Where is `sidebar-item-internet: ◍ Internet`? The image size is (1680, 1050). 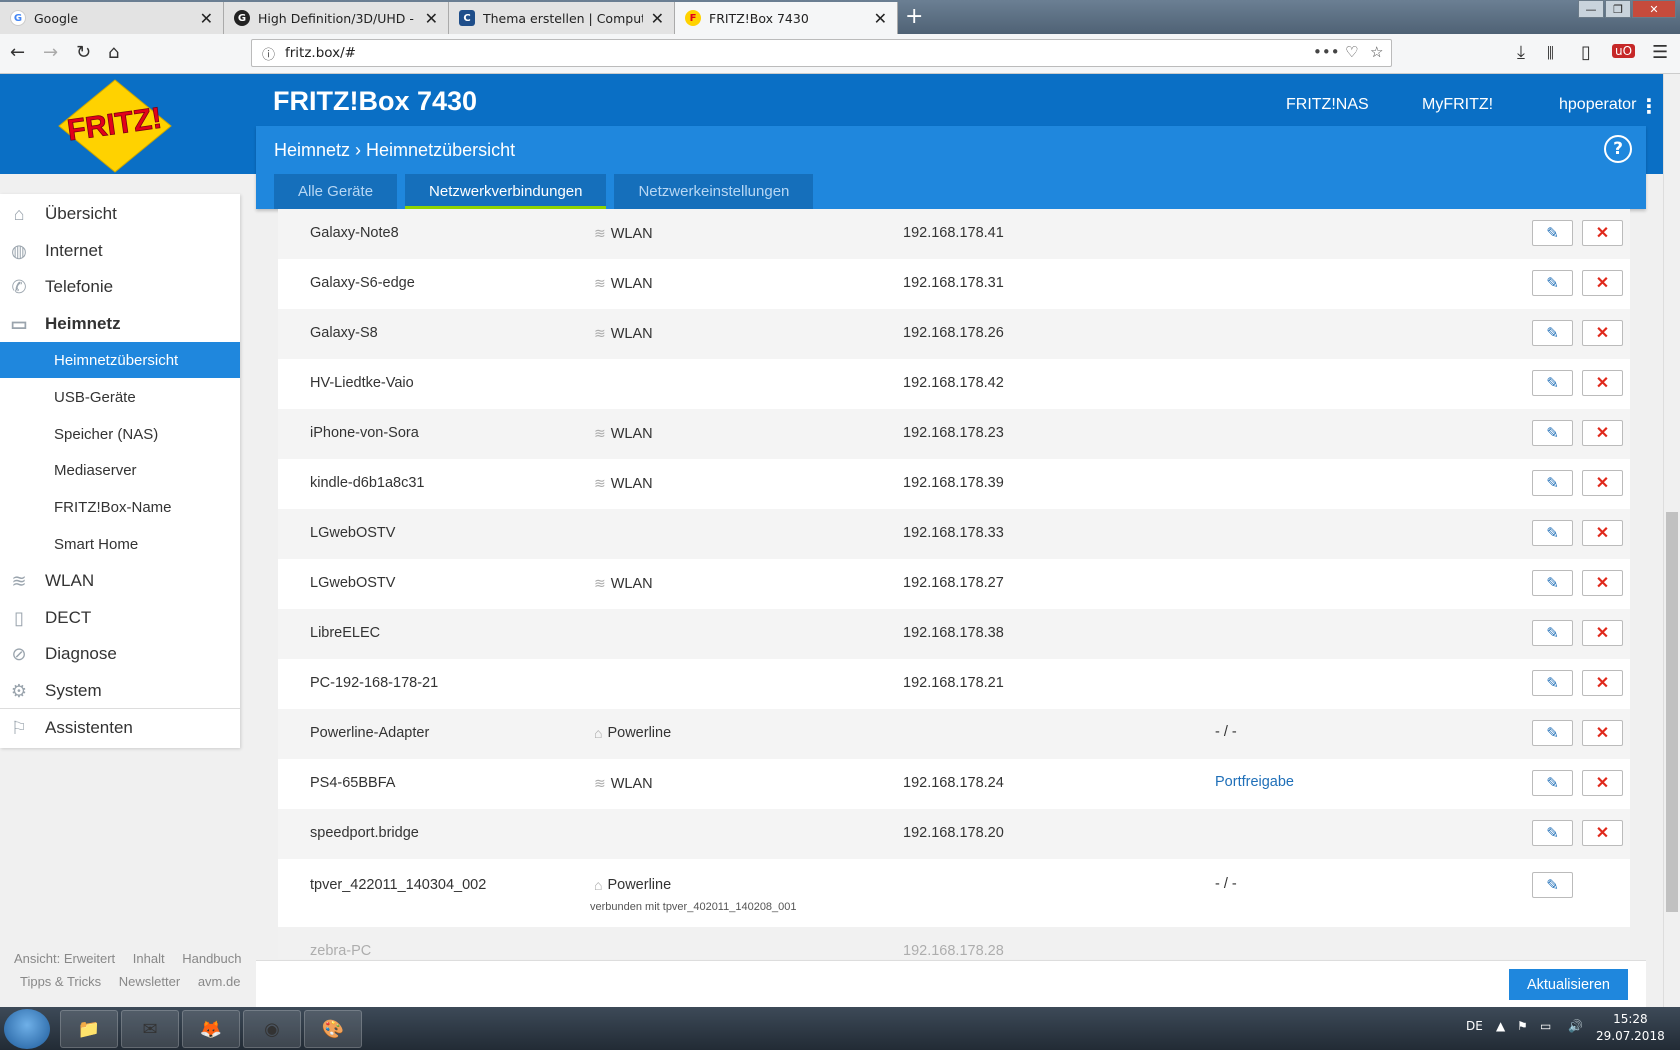
sidebar-item-internet: ◍ Internet is located at coordinates (120, 251).